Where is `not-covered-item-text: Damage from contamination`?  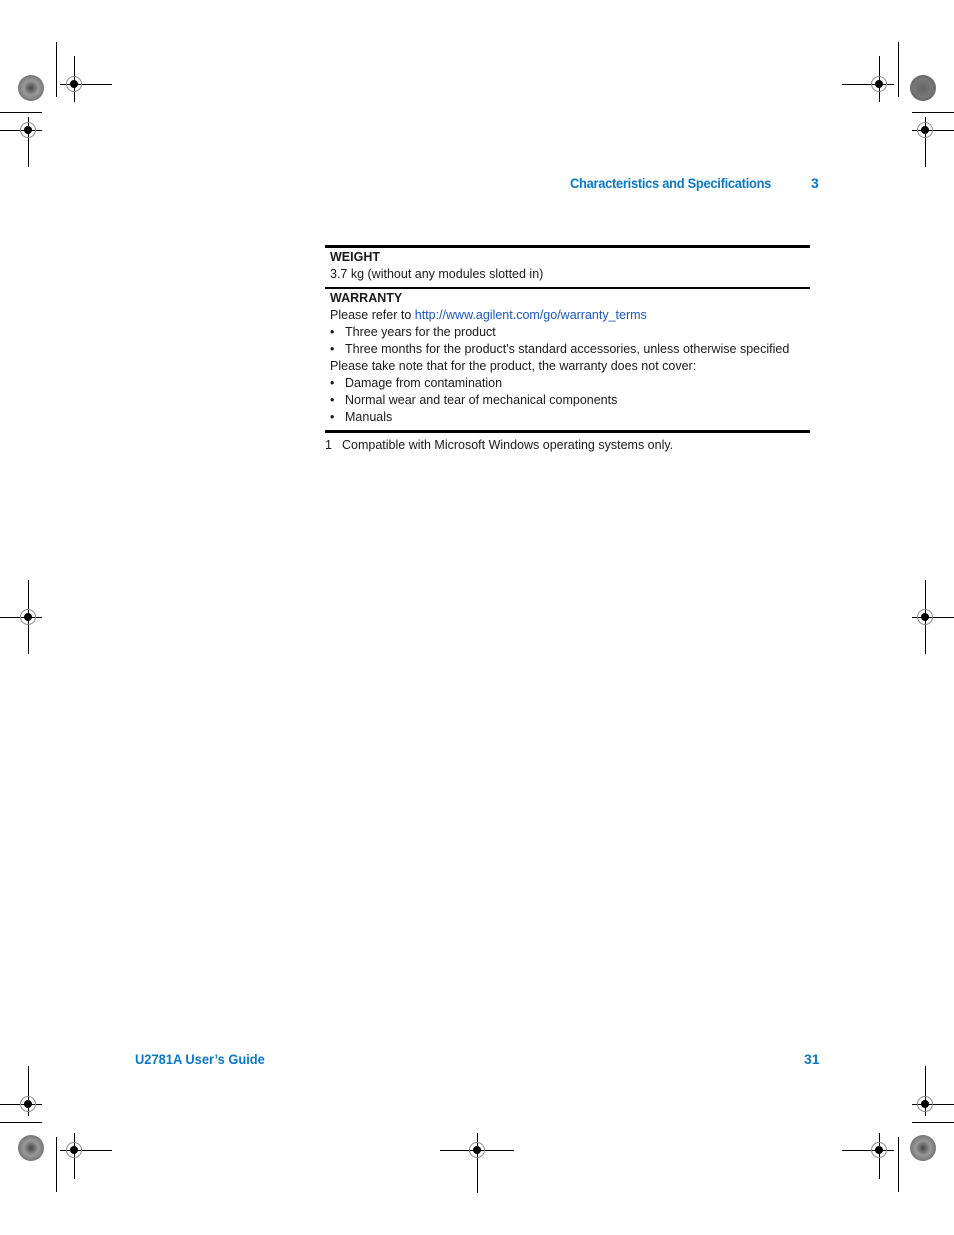
not-covered-item-text: Damage from contamination is located at coordinates (424, 383).